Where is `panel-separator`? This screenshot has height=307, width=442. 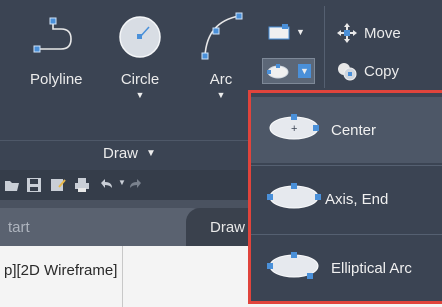 panel-separator is located at coordinates (324, 47).